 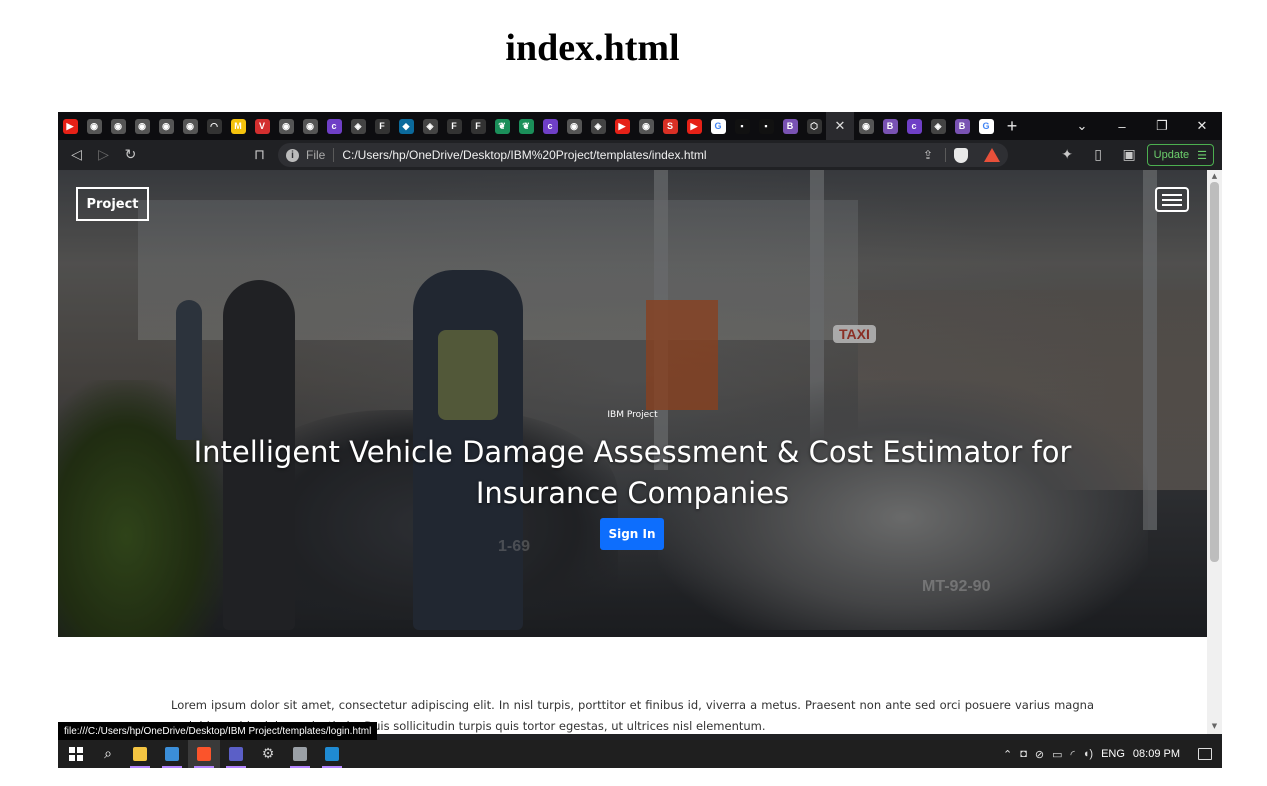 What do you see at coordinates (1039, 754) in the screenshot?
I see `drive-icon: ⊘` at bounding box center [1039, 754].